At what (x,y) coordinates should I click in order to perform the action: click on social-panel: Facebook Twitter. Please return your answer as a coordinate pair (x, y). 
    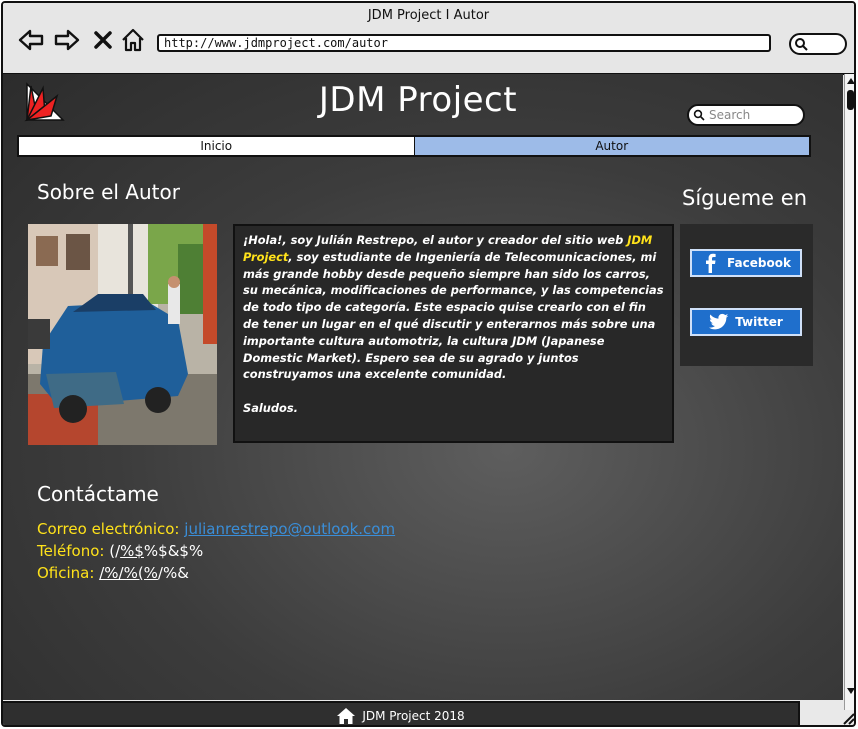
    Looking at the image, I should click on (746, 295).